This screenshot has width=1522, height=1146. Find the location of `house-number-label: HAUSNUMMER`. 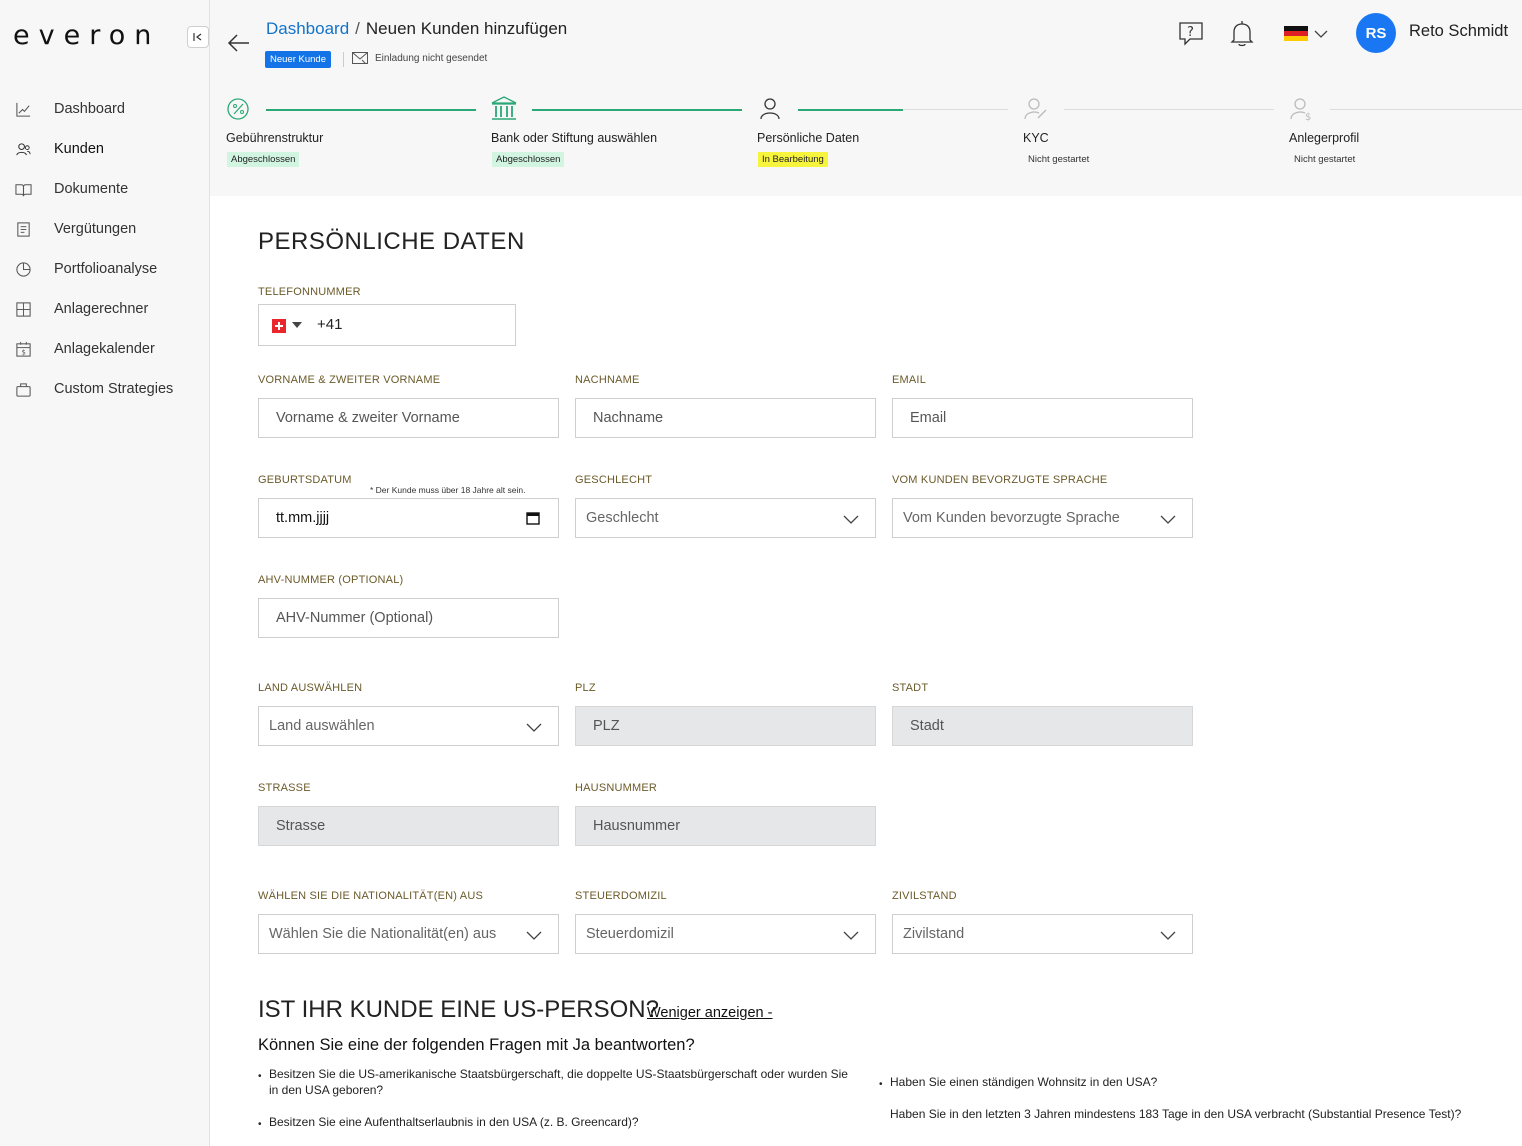

house-number-label: HAUSNUMMER is located at coordinates (616, 788).